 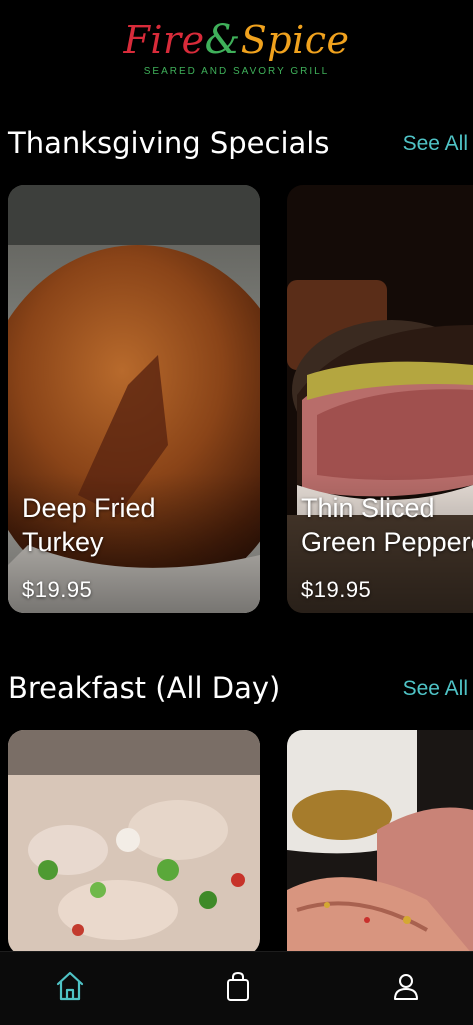 What do you see at coordinates (295, 40) in the screenshot?
I see `logo-word-spice: Spice` at bounding box center [295, 40].